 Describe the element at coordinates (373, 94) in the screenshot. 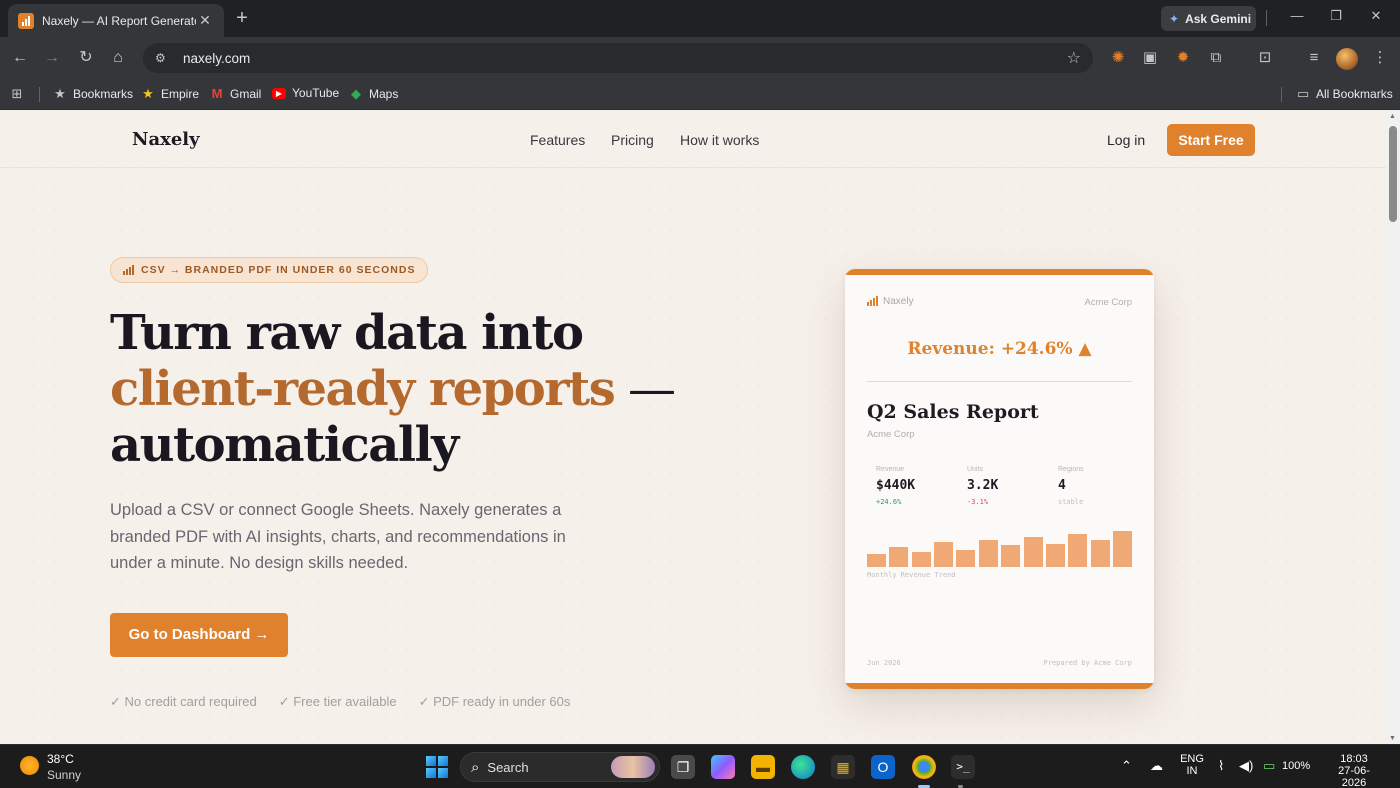

I see `bookmark-maps: ◆ Maps` at that location.